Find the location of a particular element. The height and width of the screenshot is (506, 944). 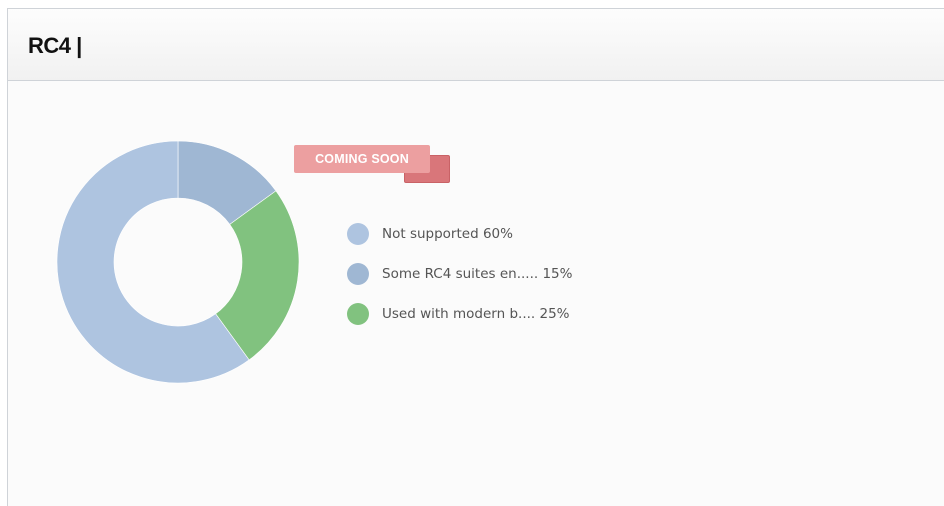

legend-item-not-supported: Not supported 60% is located at coordinates (459, 234).